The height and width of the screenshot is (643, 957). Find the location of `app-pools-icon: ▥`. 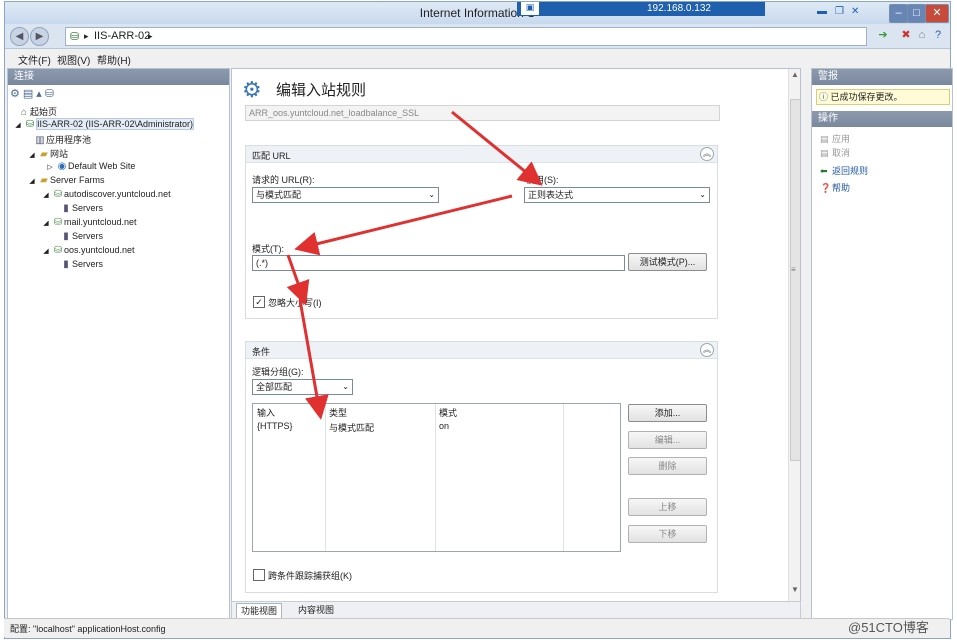

app-pools-icon: ▥ is located at coordinates (40, 140).